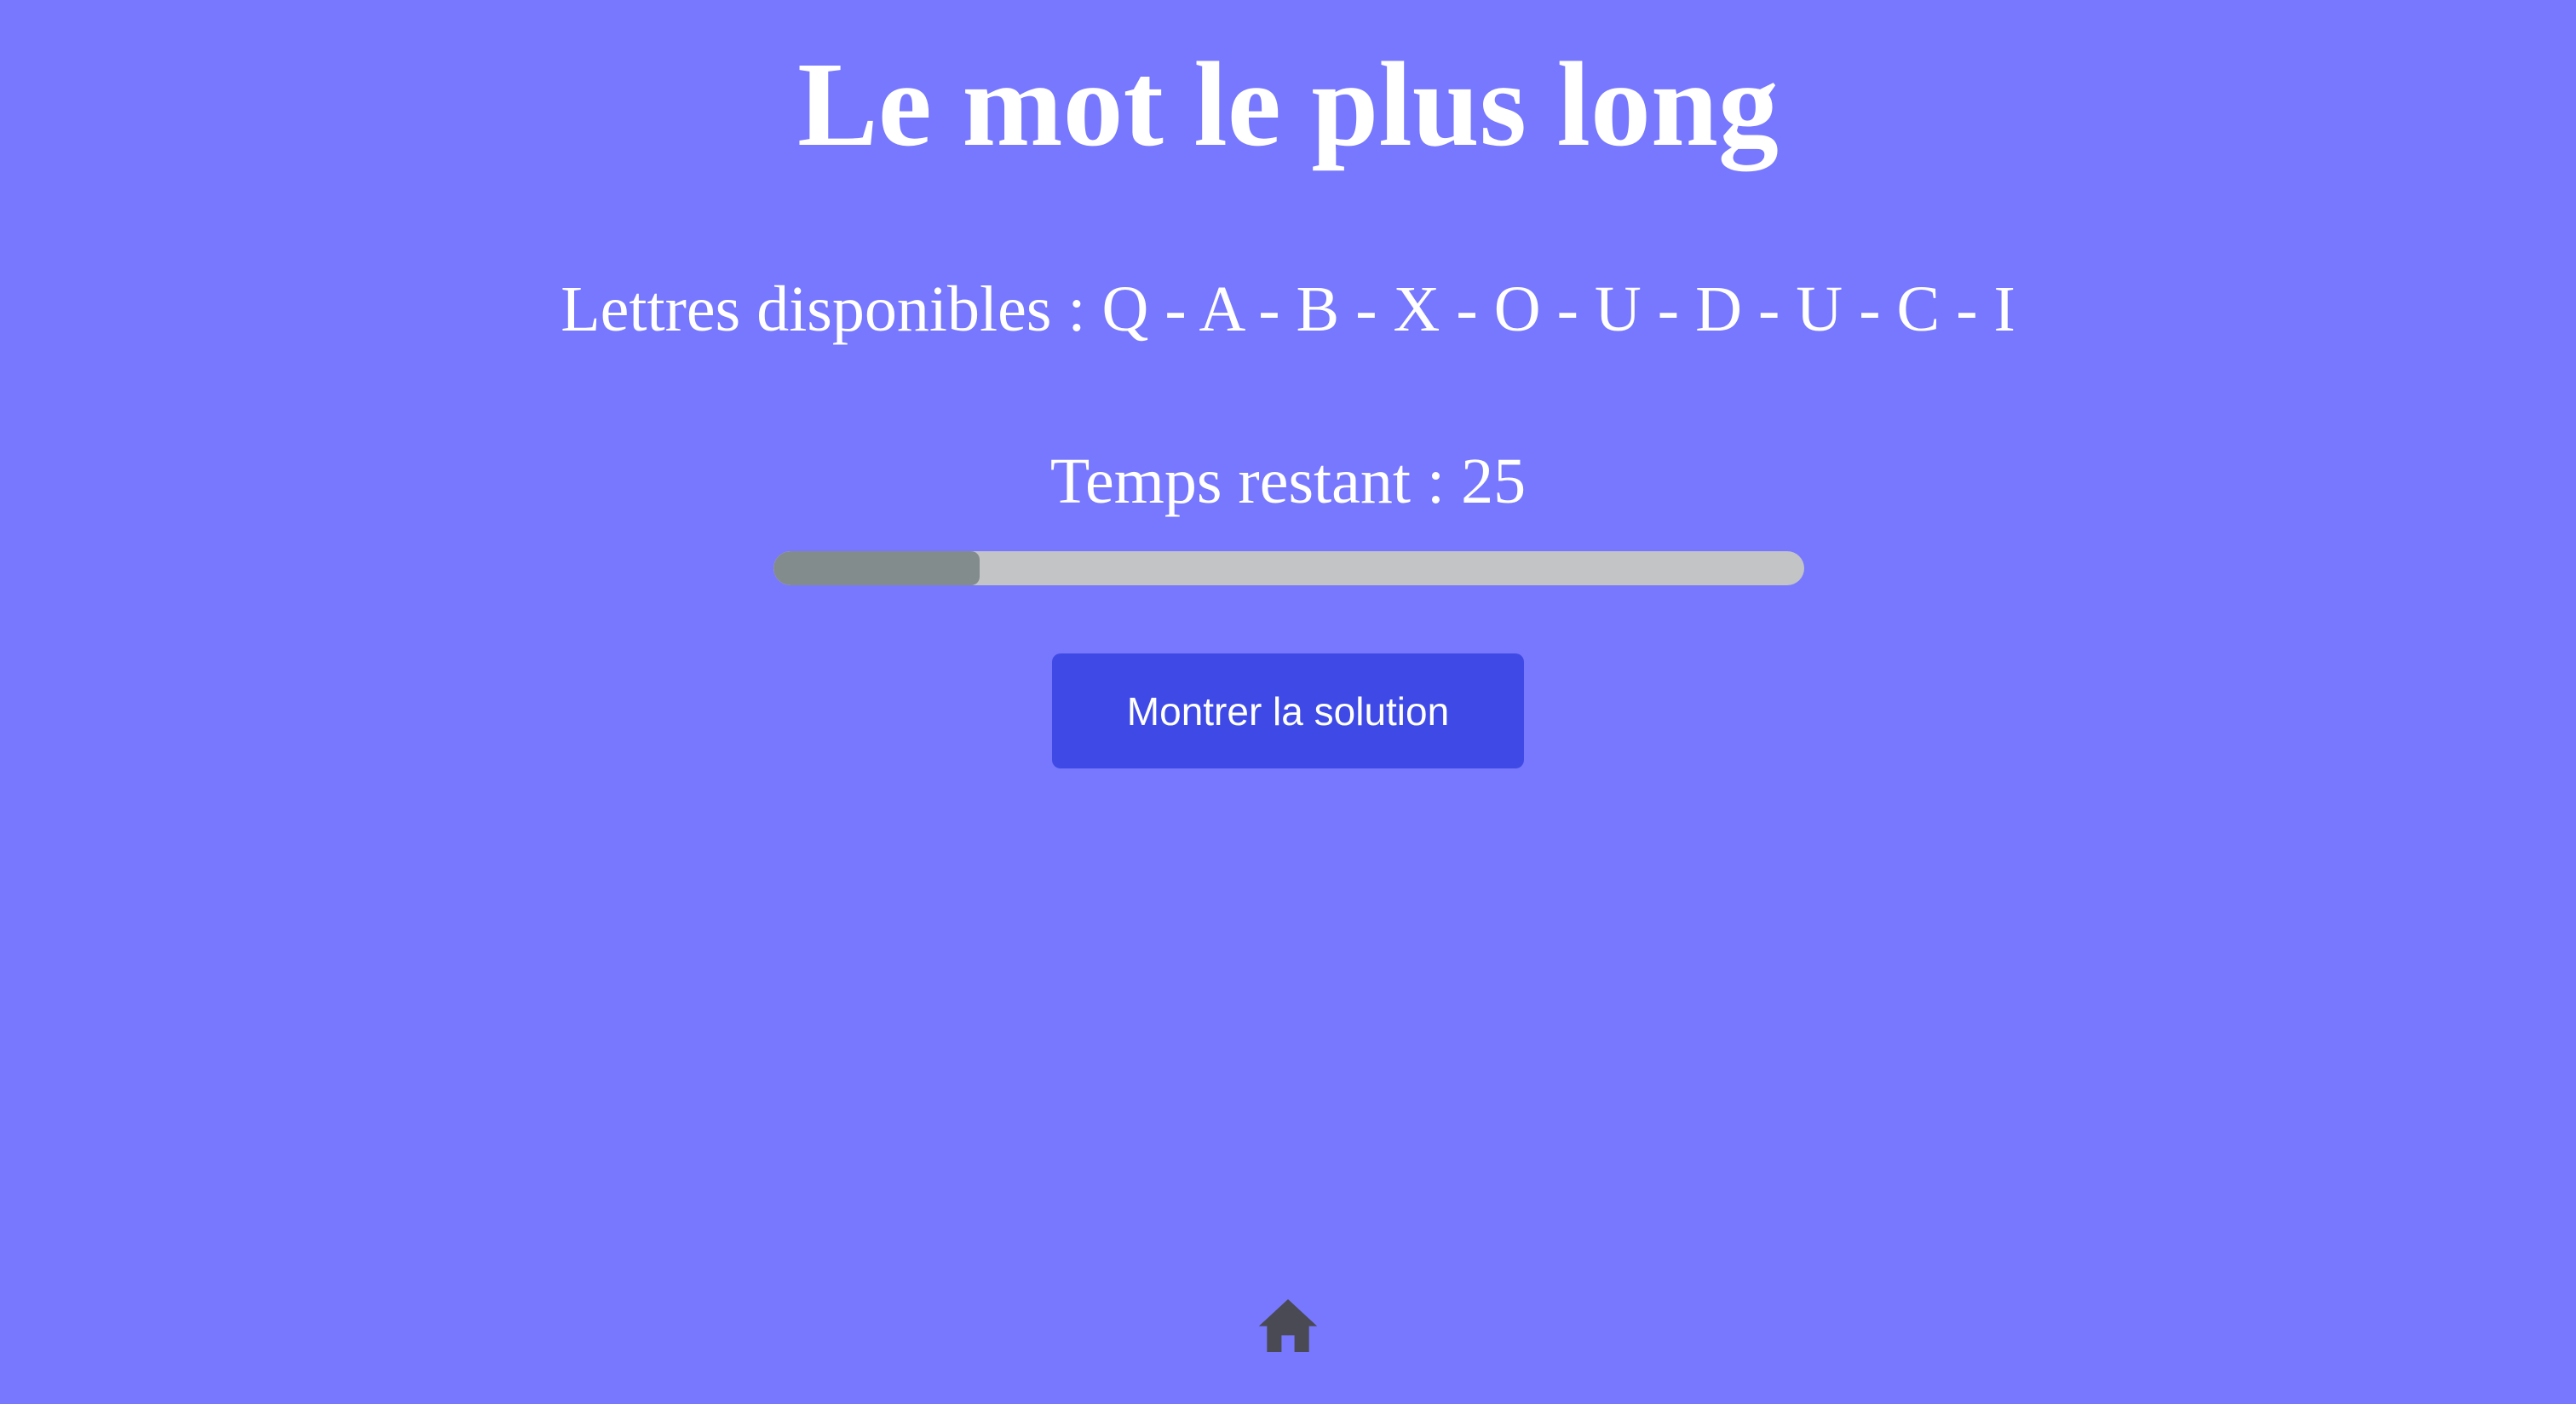 Image resolution: width=2576 pixels, height=1404 pixels. What do you see at coordinates (1288, 568) in the screenshot?
I see `timer-progress-bar` at bounding box center [1288, 568].